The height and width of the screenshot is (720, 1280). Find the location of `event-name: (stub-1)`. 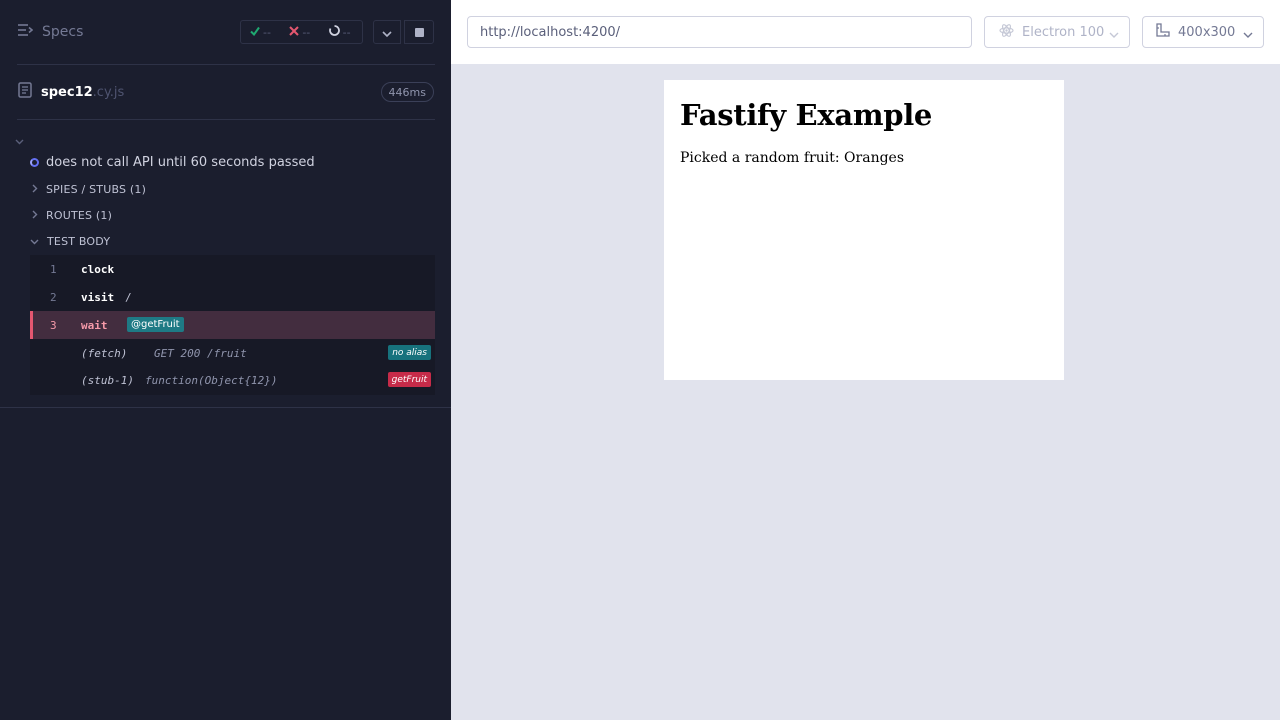

event-name: (stub-1) is located at coordinates (107, 380).